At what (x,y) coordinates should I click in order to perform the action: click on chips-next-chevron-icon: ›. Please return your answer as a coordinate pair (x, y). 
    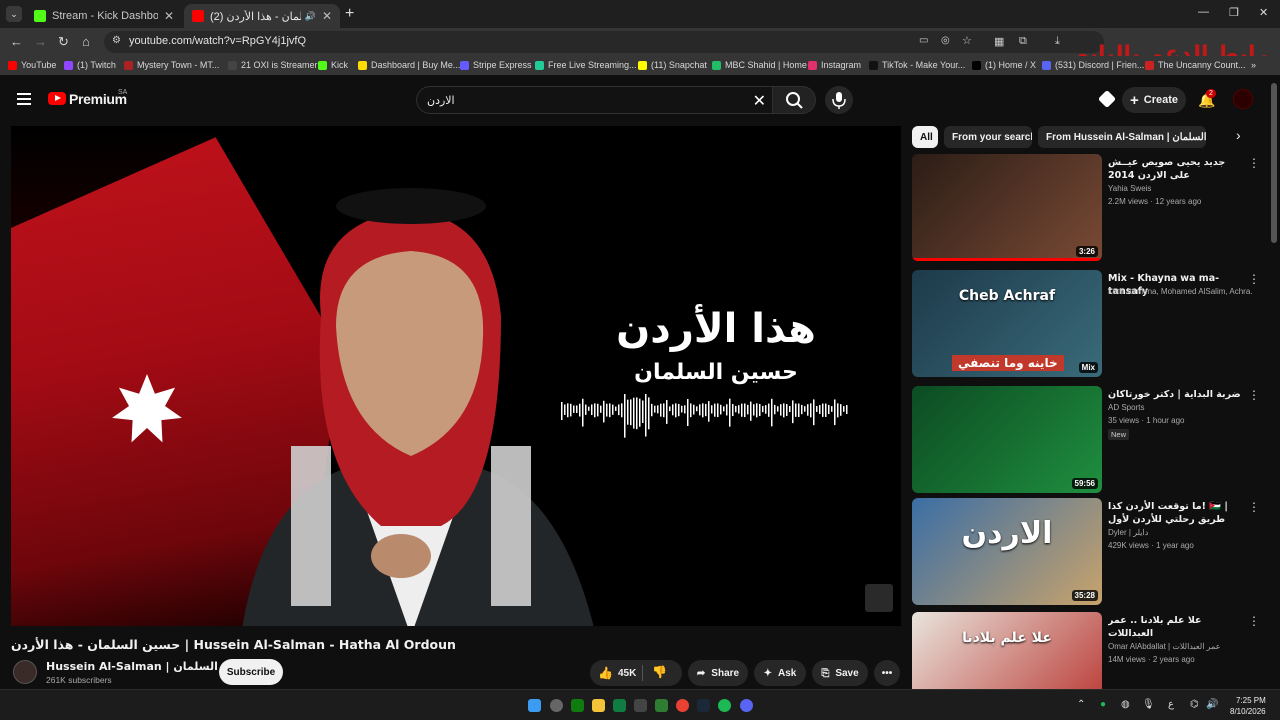
    Looking at the image, I should click on (1238, 135).